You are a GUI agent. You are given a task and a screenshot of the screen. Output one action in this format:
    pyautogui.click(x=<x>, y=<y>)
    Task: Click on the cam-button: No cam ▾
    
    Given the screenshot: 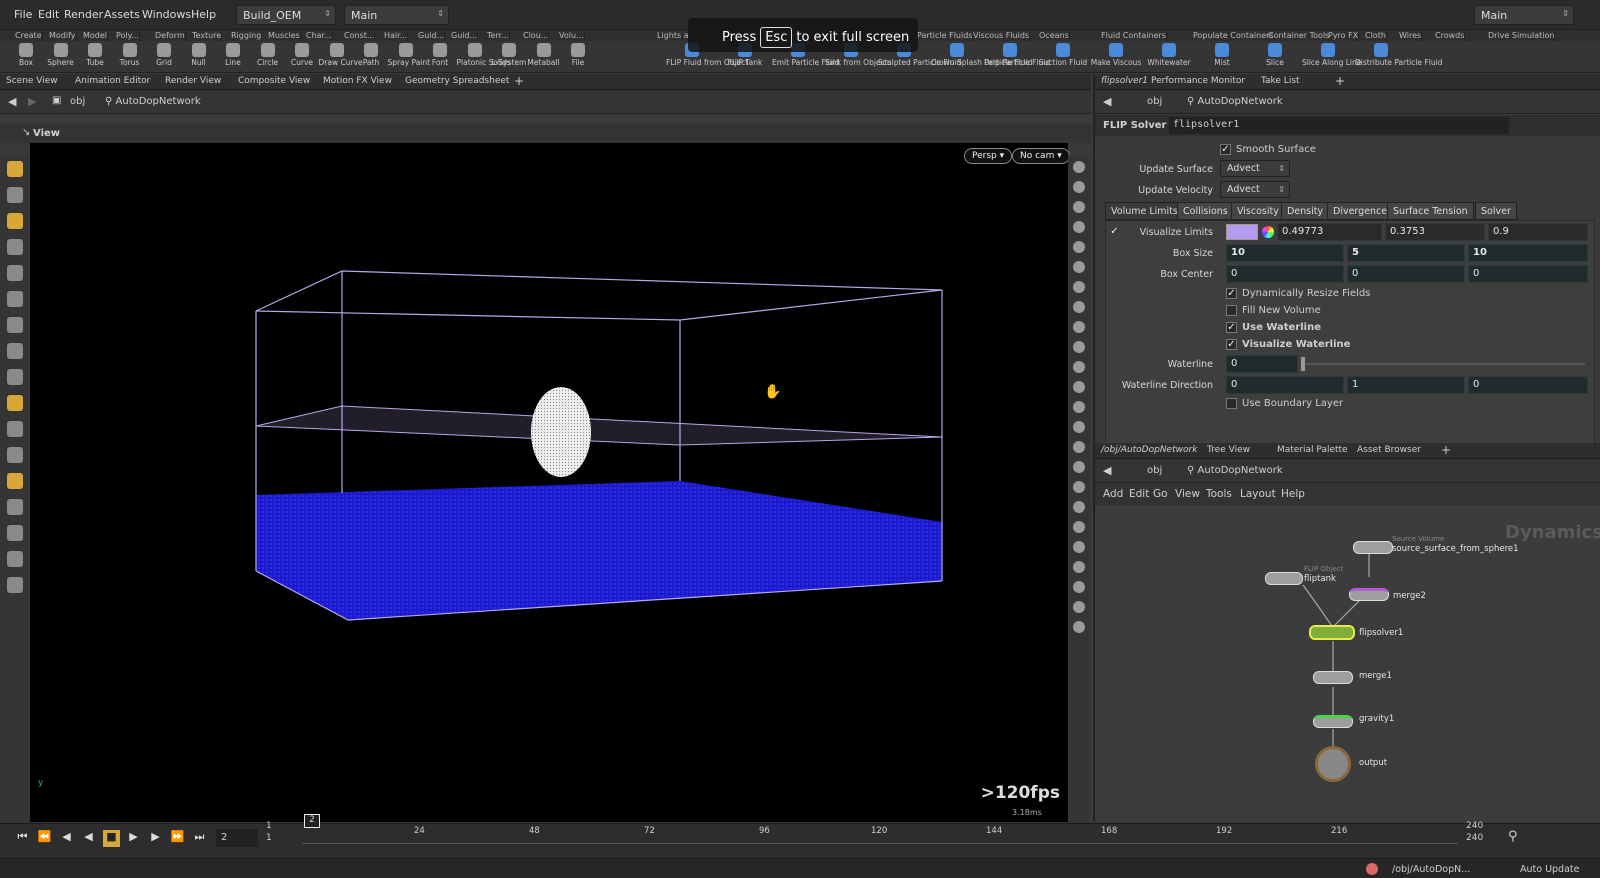 What is the action you would take?
    pyautogui.click(x=1041, y=156)
    